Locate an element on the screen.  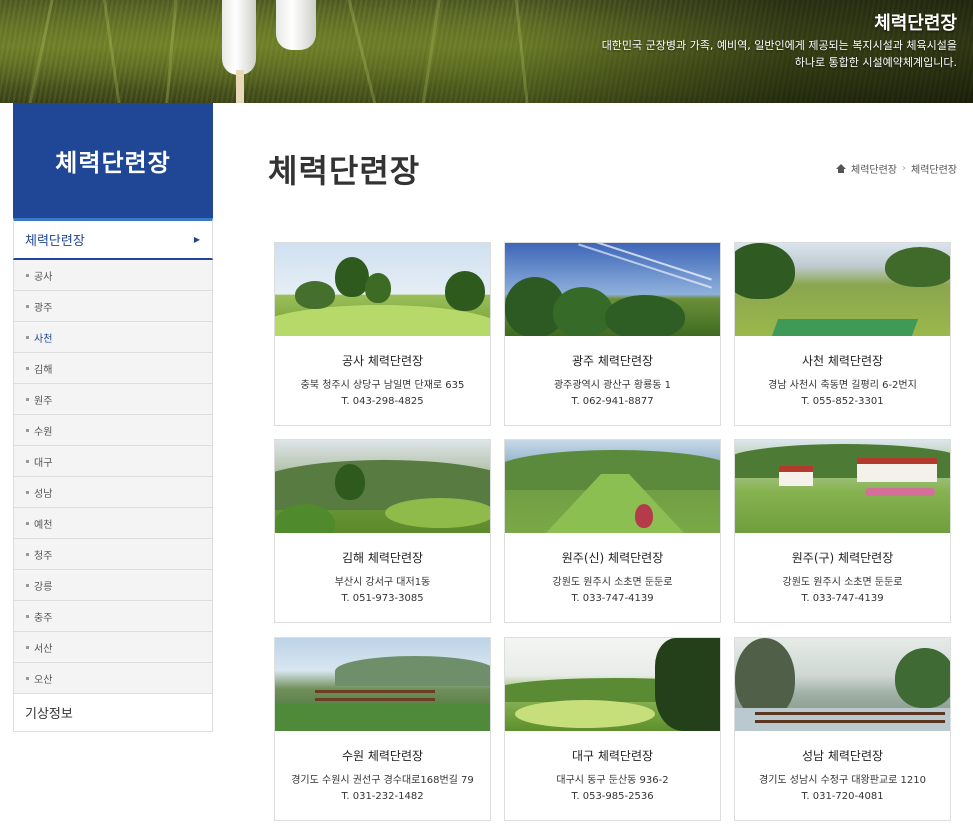
breadcrumb: 체력단련장 › 체력단련장 is located at coordinates (896, 168).